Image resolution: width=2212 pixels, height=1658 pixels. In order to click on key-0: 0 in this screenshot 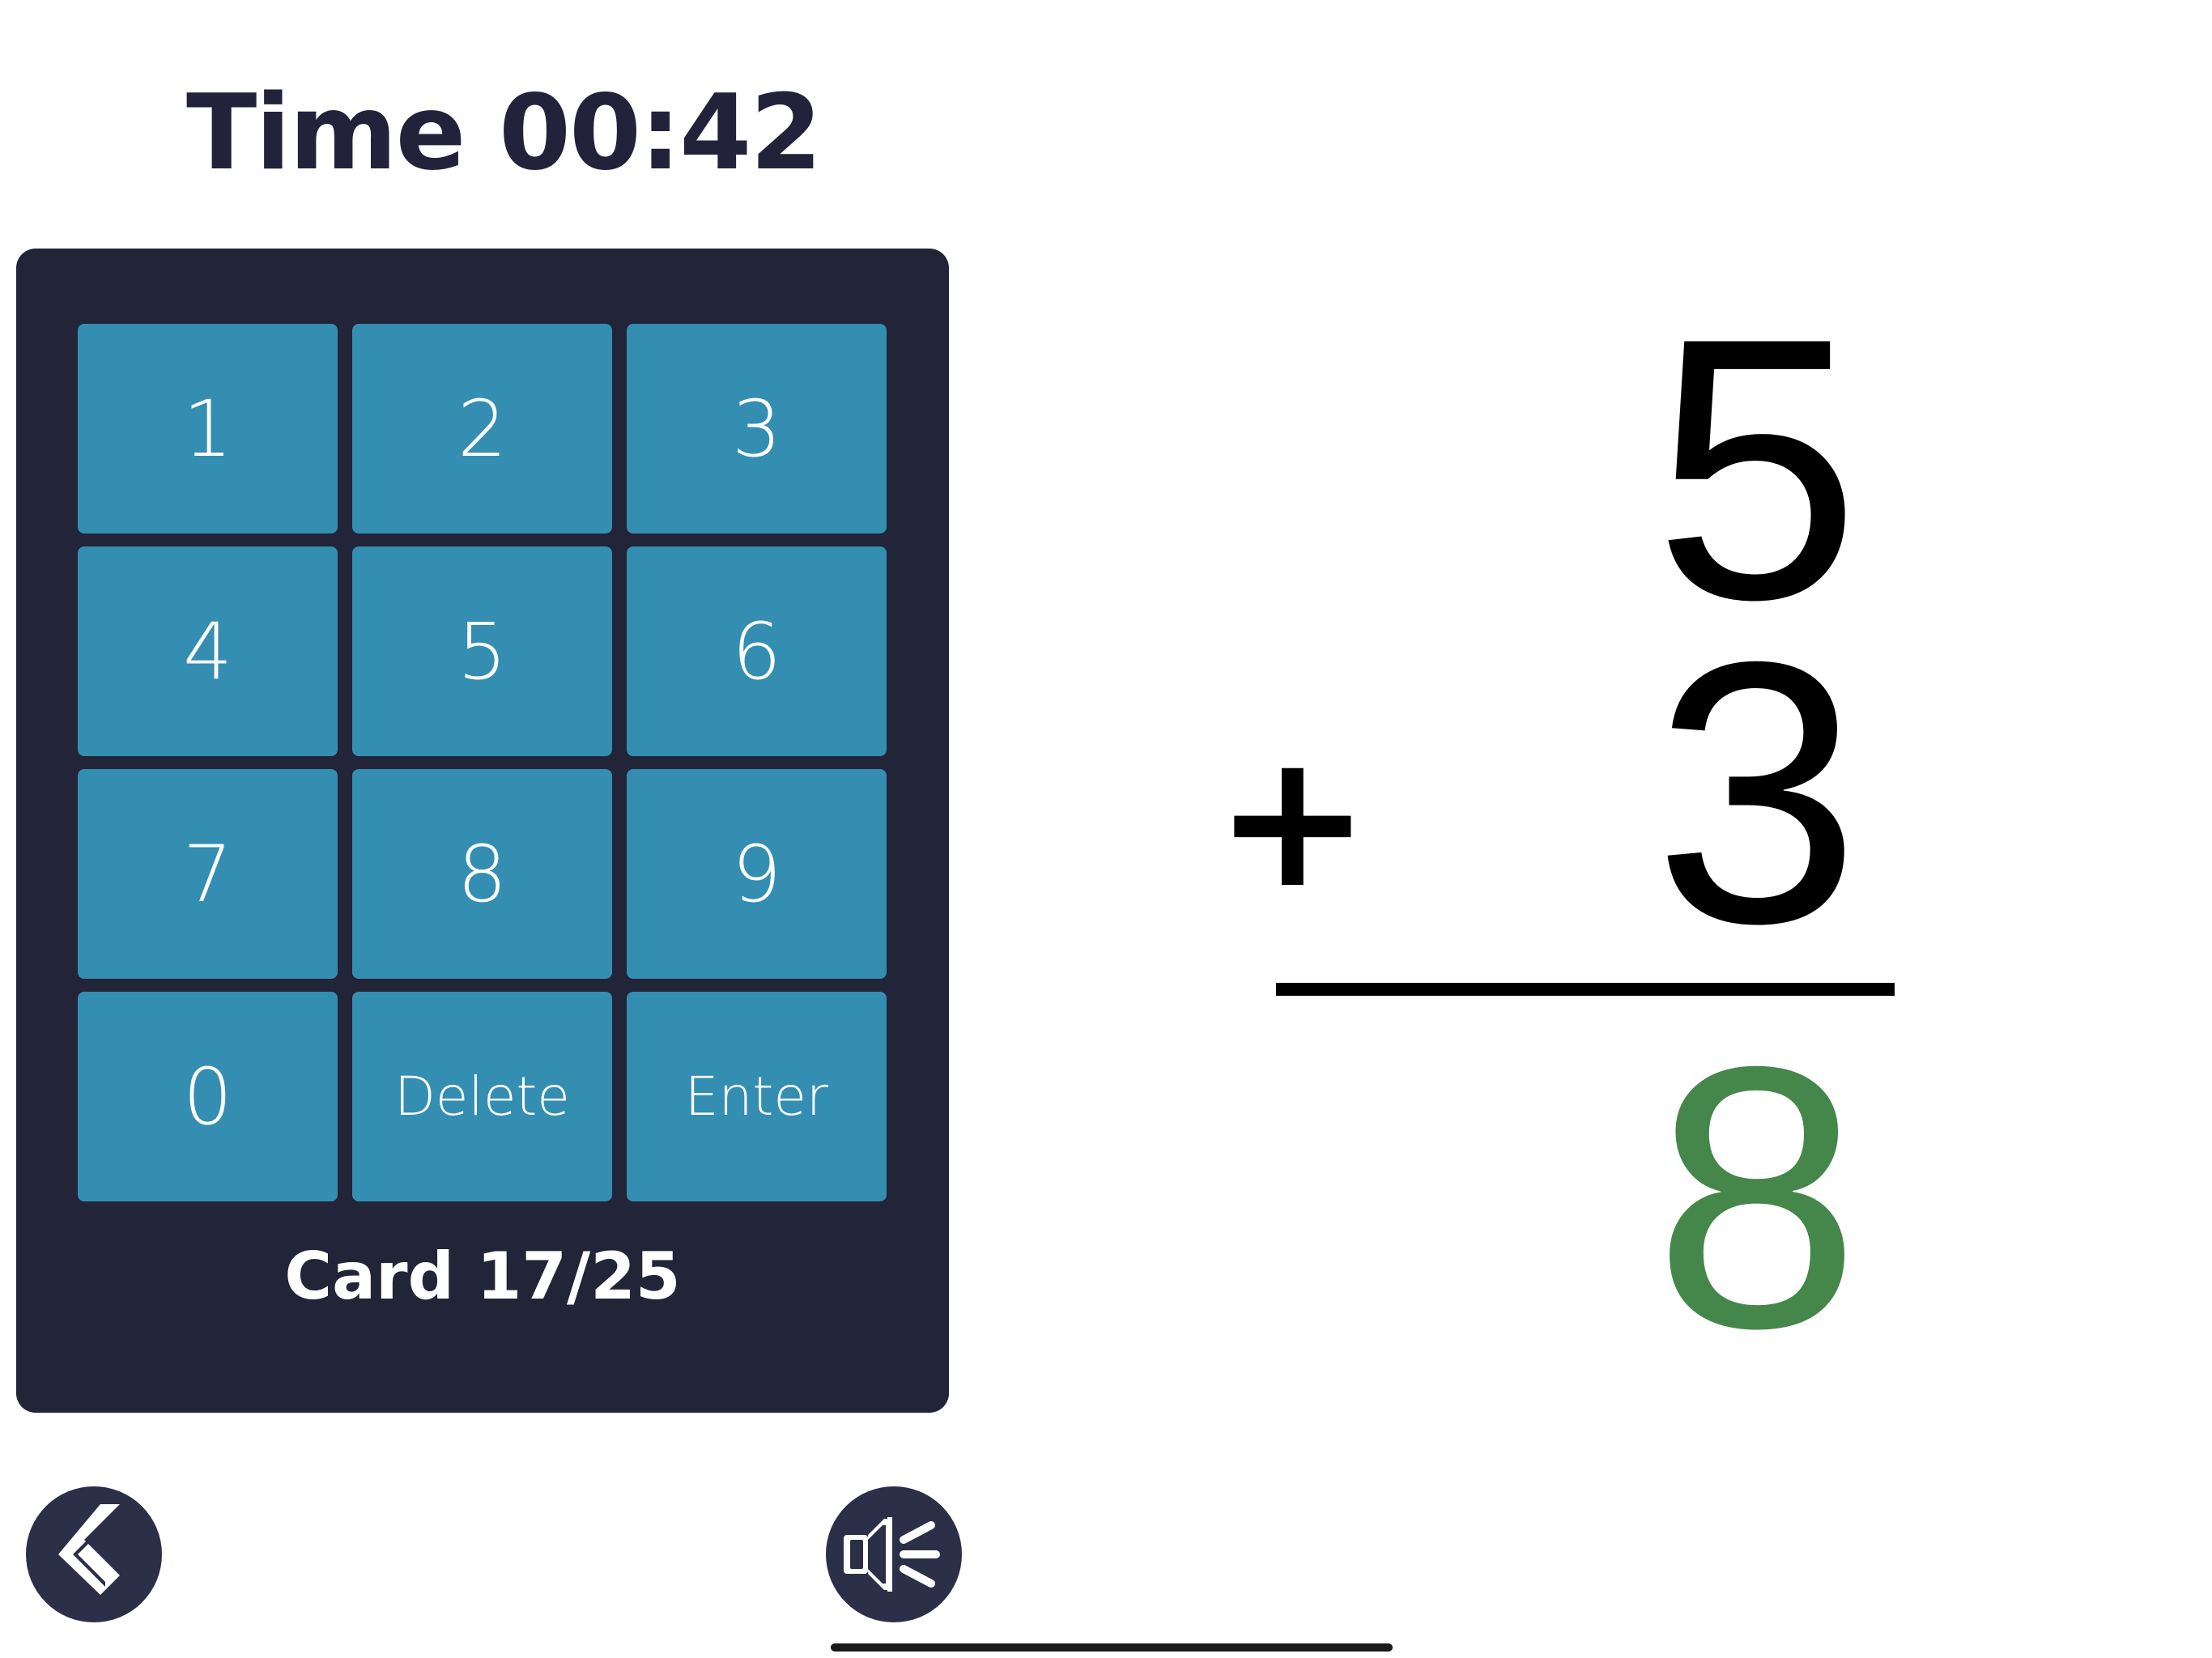, I will do `click(208, 1096)`.